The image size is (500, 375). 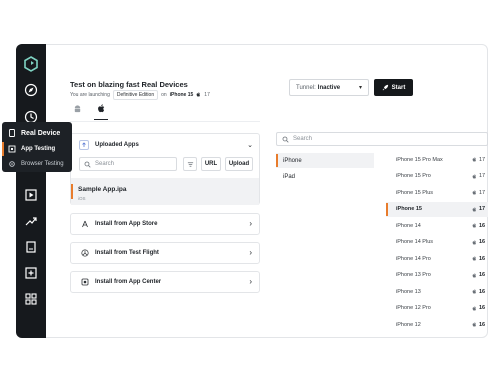 I want to click on device-name: iPhone 14, so click(x=408, y=225).